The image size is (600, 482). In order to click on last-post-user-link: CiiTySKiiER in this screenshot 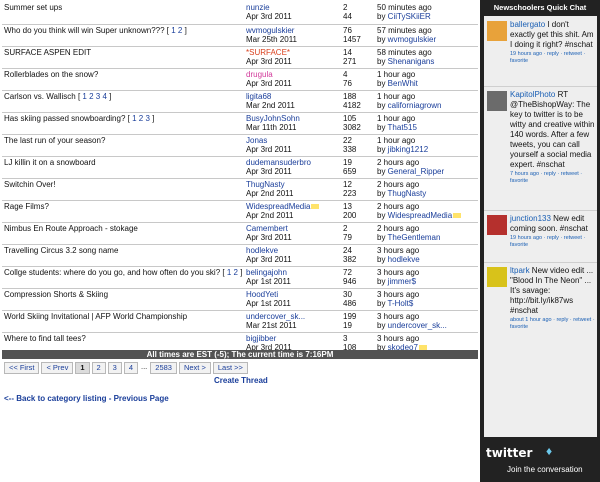, I will do `click(409, 16)`.